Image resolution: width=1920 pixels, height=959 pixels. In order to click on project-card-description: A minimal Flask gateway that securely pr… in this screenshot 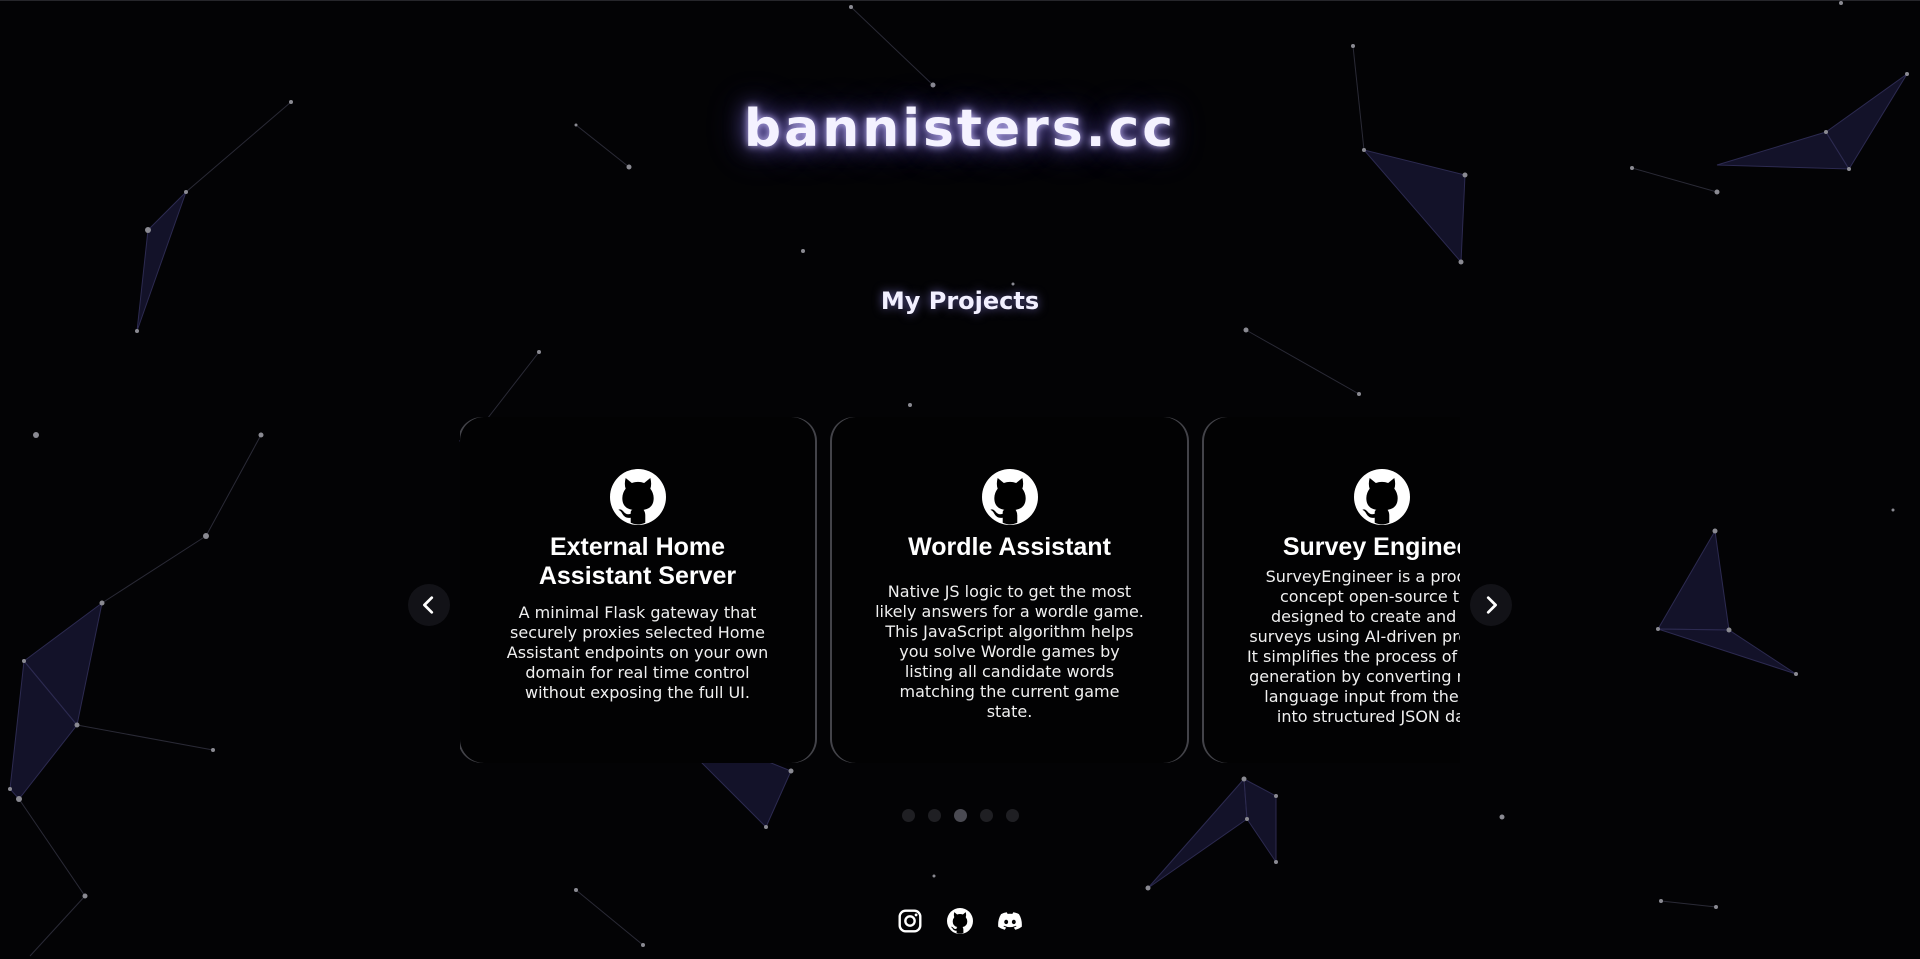, I will do `click(637, 652)`.